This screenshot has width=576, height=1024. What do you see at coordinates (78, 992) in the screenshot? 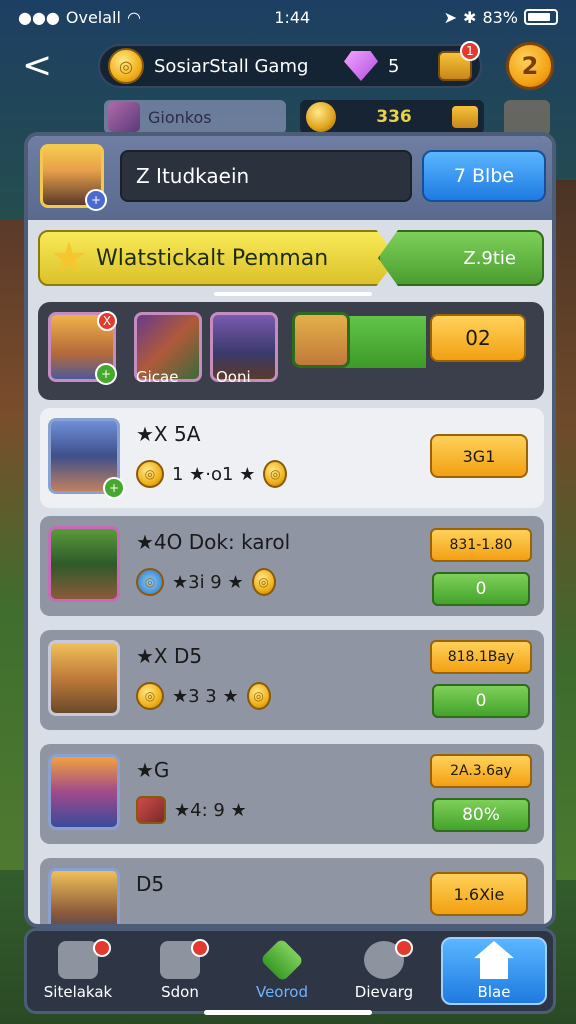
I see `nav-label: Sitelakak` at bounding box center [78, 992].